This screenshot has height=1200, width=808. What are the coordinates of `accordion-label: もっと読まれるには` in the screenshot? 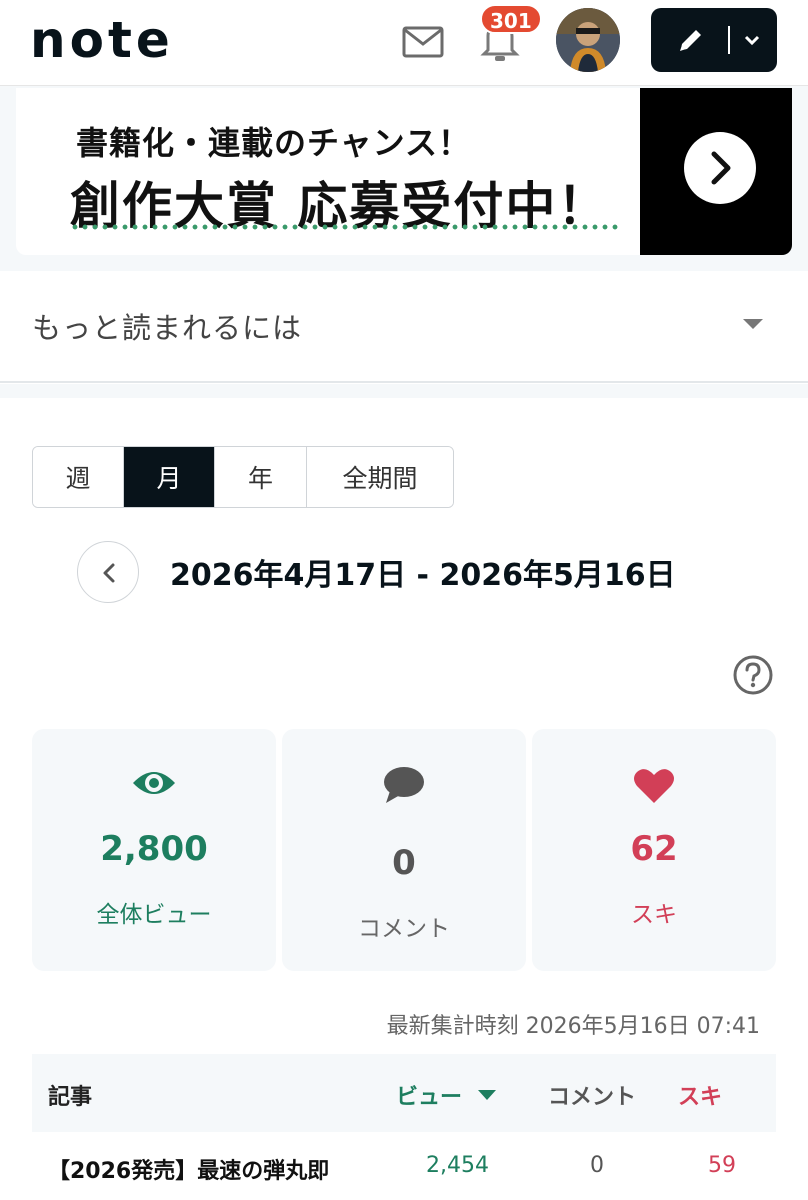 It's located at (167, 328).